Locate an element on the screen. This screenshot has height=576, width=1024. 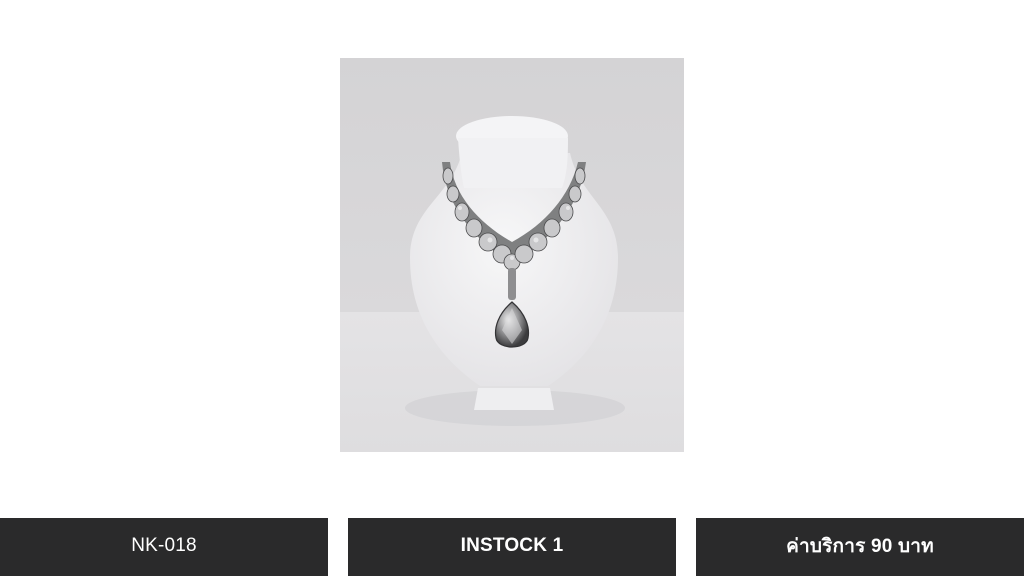
stock-status-bar: INSTOCK 1 is located at coordinates (512, 547).